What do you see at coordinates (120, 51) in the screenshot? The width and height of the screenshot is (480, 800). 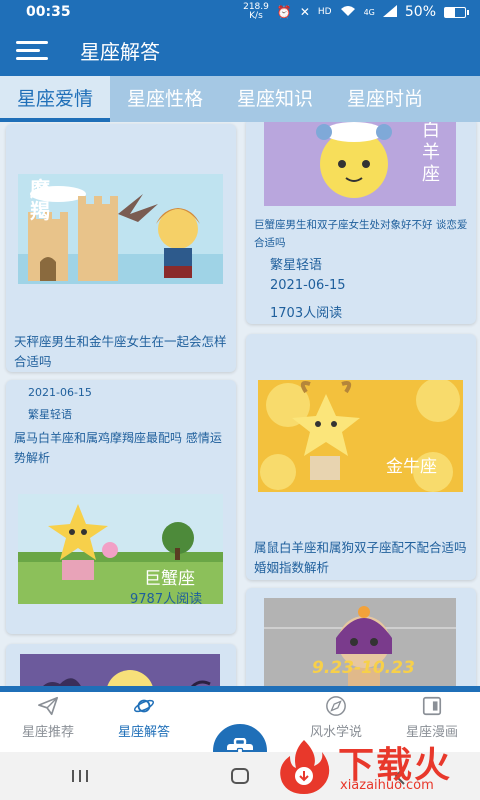 I see `page-title: 星座解答` at bounding box center [120, 51].